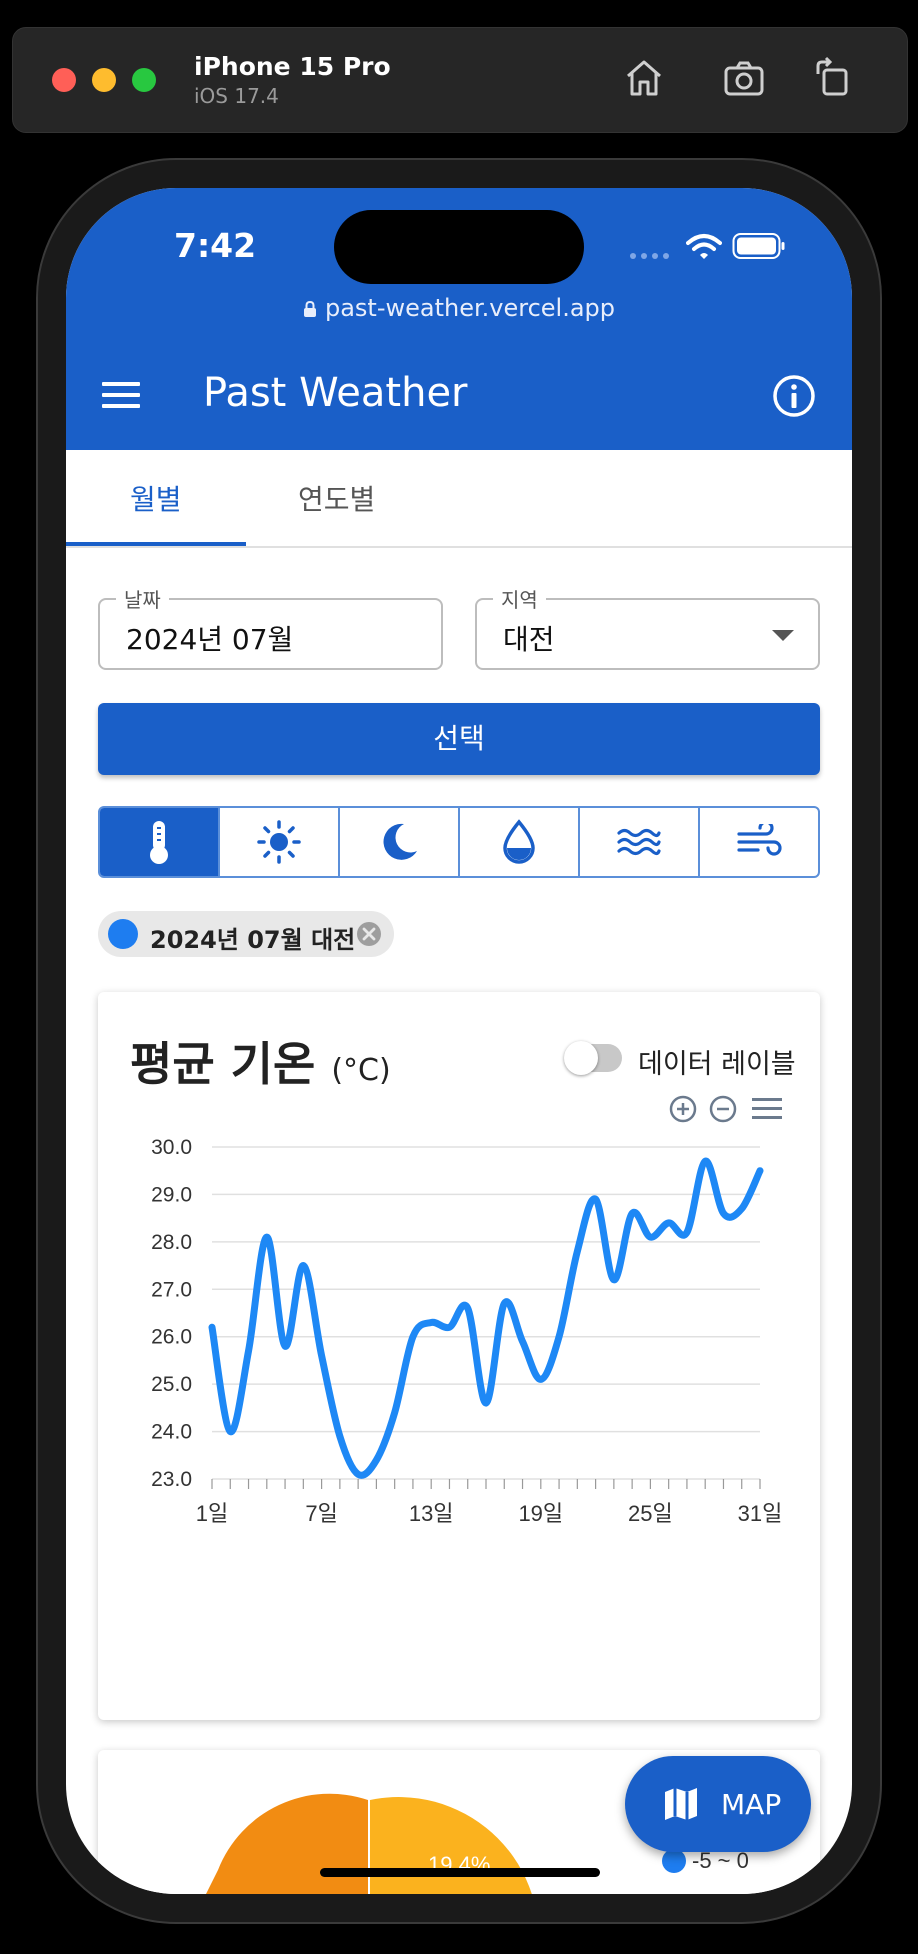 The height and width of the screenshot is (1954, 918). What do you see at coordinates (451, 1845) in the screenshot?
I see `pie-slice-yellow` at bounding box center [451, 1845].